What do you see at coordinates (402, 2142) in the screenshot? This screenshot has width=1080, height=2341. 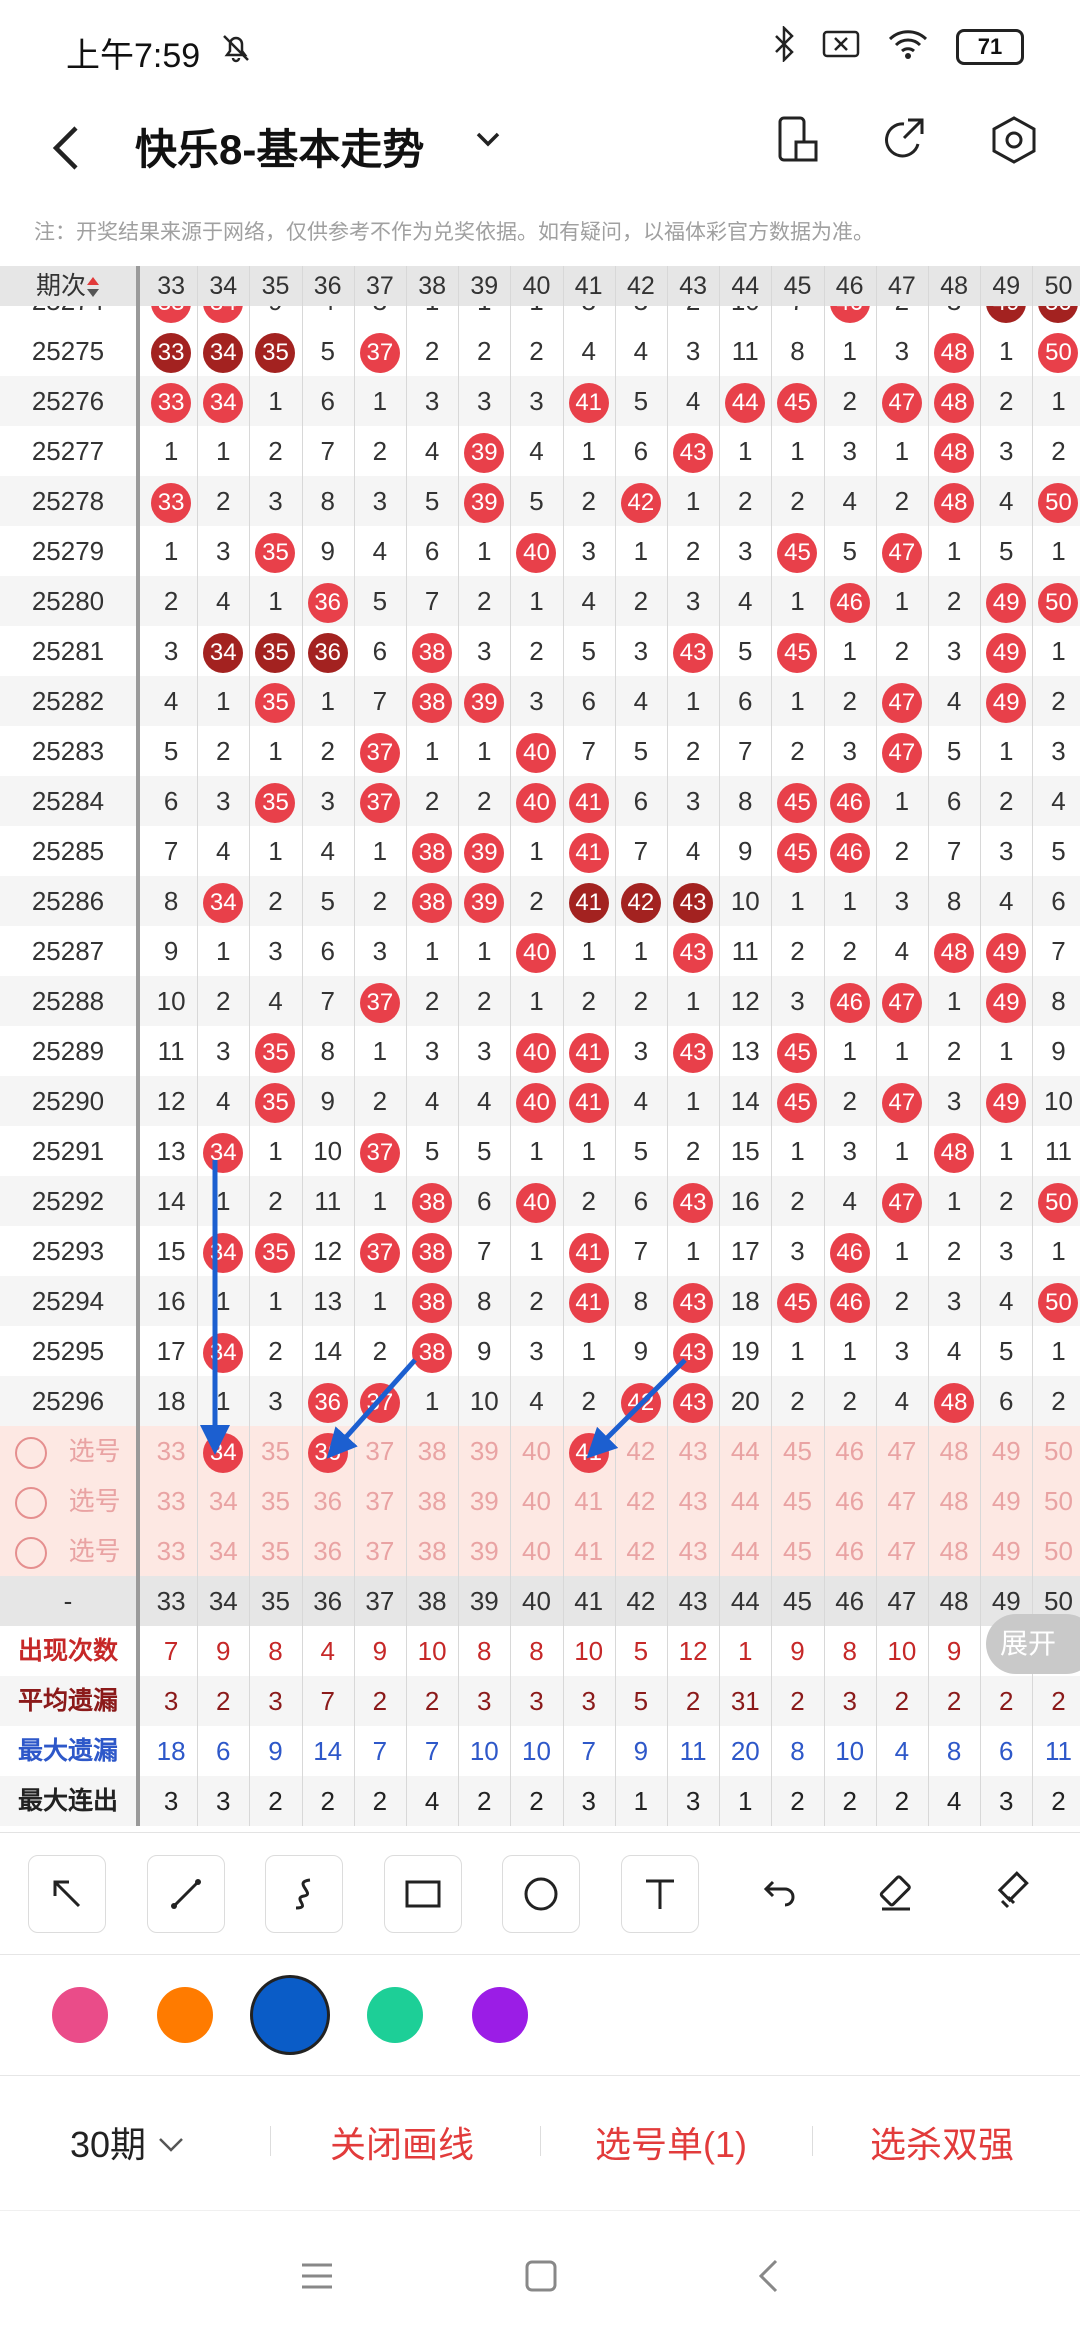 I see `close-draw-button: 关闭画线` at bounding box center [402, 2142].